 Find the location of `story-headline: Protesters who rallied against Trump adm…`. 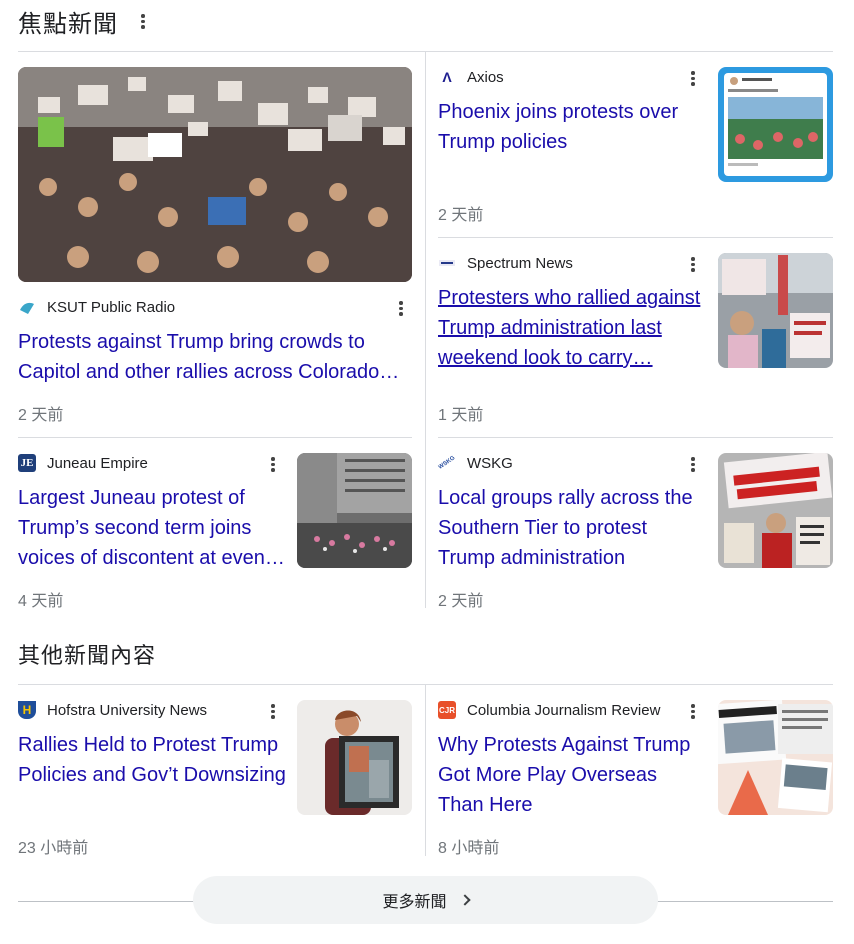

story-headline: Protesters who rallied against Trump adm… is located at coordinates (572, 328).